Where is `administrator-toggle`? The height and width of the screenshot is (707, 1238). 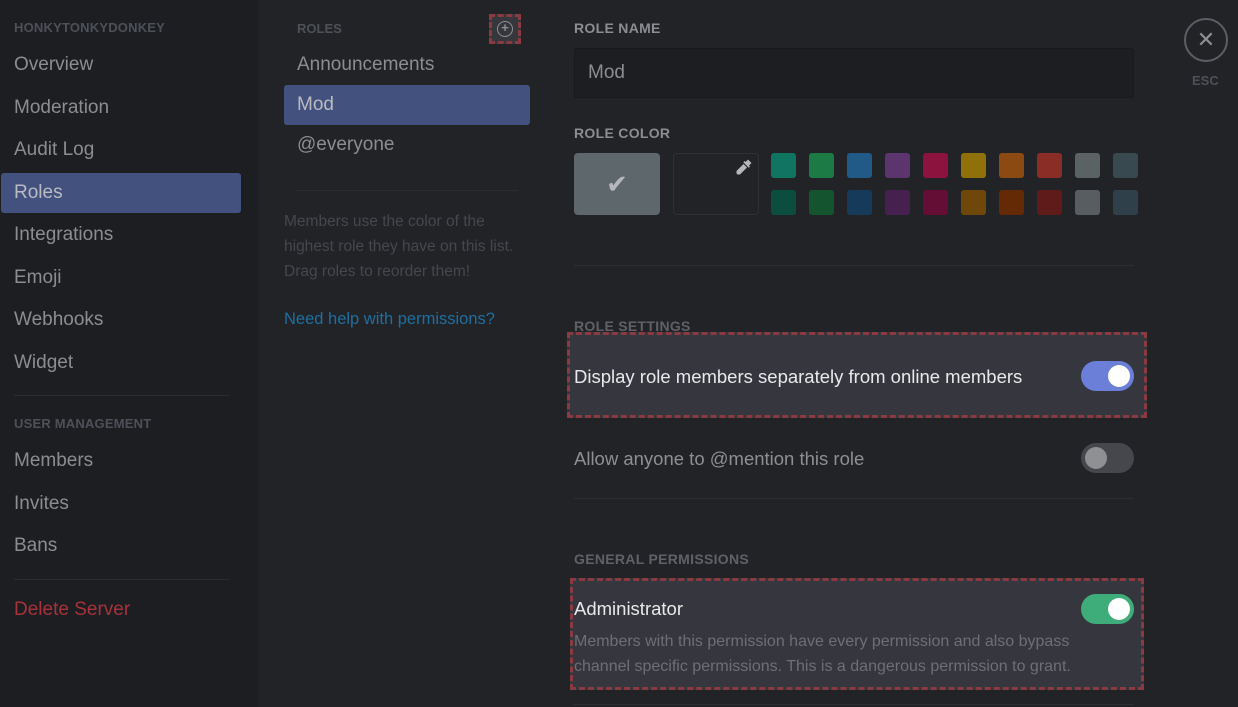 administrator-toggle is located at coordinates (1107, 609).